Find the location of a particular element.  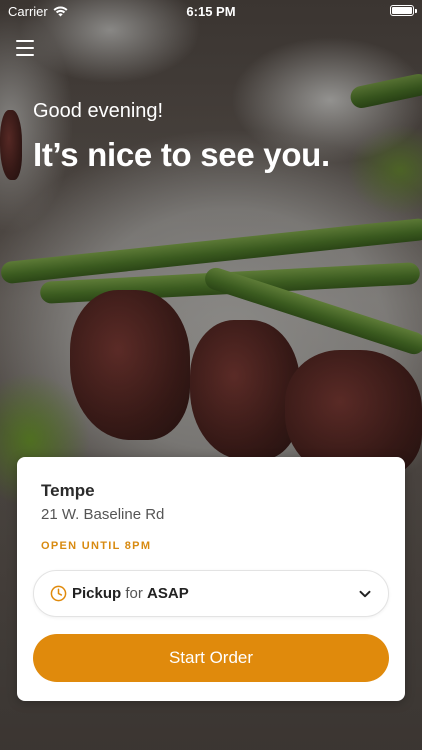

clock-icon is located at coordinates (58, 593).